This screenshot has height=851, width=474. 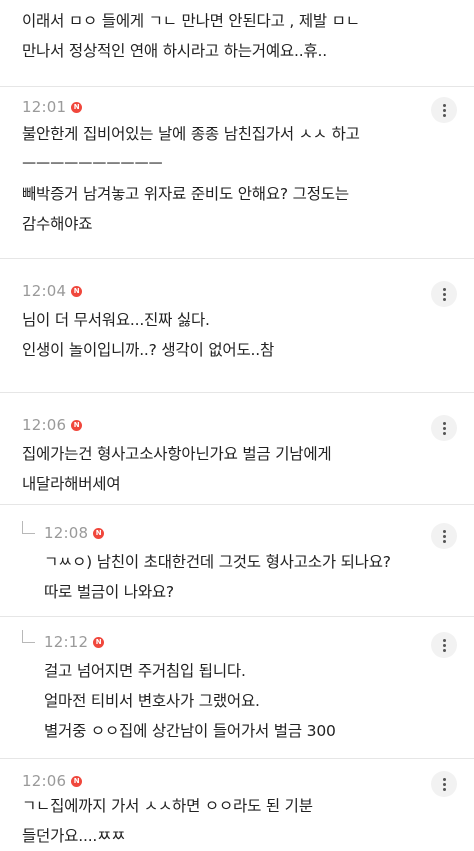 What do you see at coordinates (44, 107) in the screenshot?
I see `comment-time: 12:01` at bounding box center [44, 107].